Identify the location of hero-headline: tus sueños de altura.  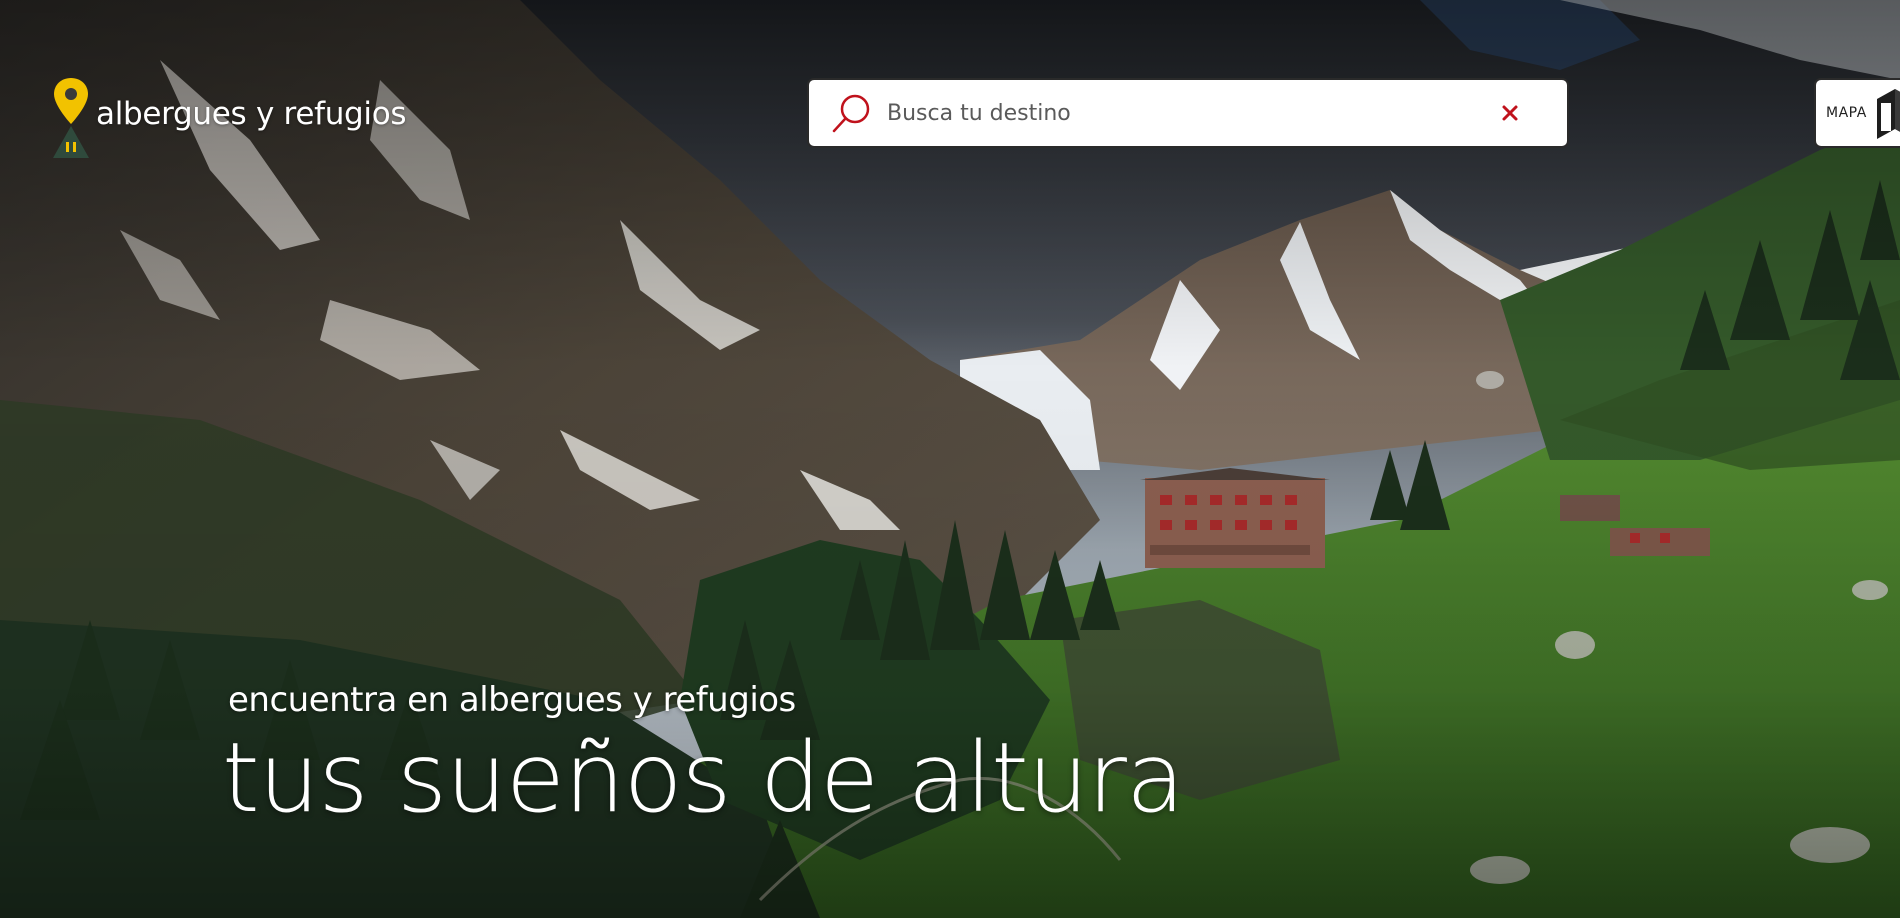
(703, 778).